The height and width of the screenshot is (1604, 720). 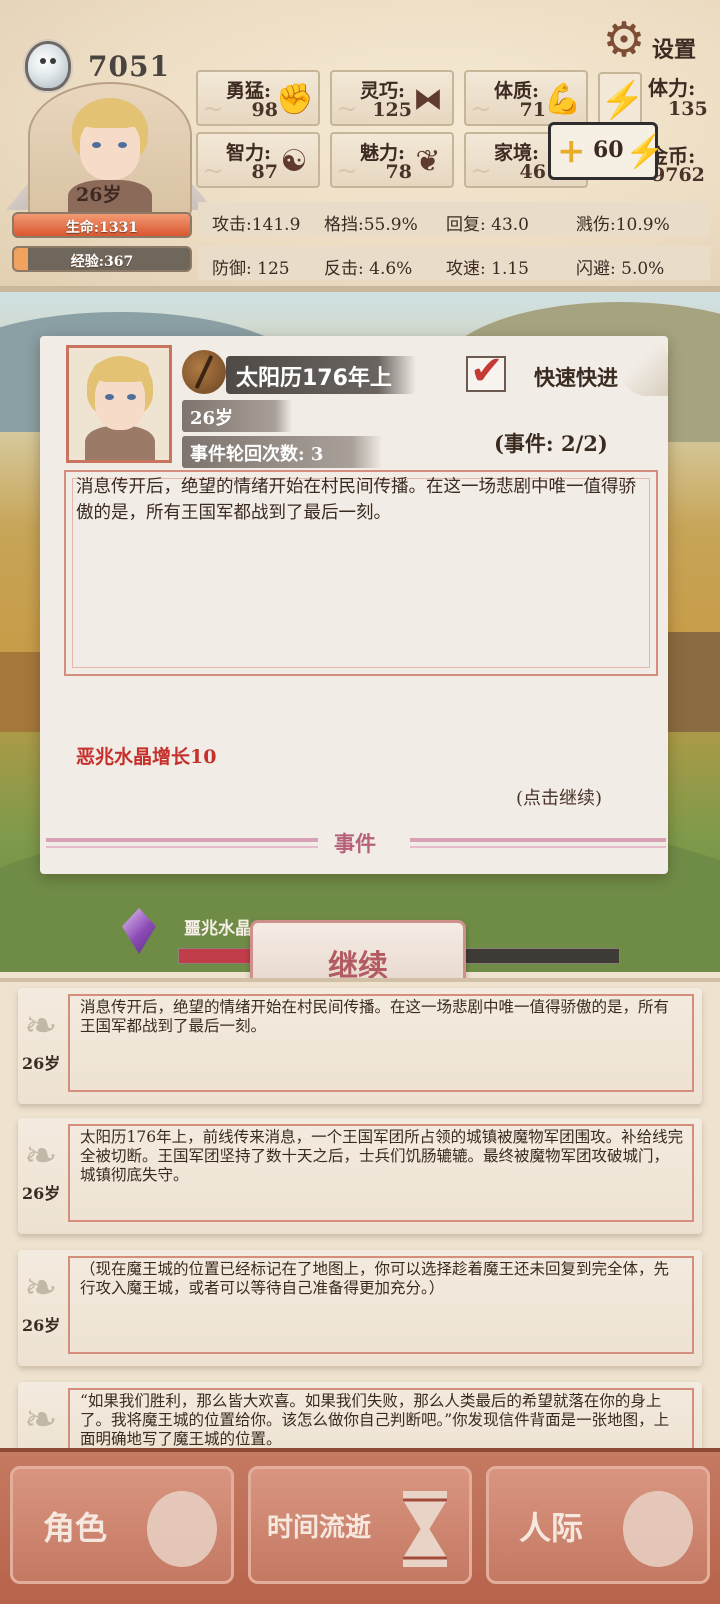 What do you see at coordinates (319, 1528) in the screenshot?
I see `nav-label: 时间流逝` at bounding box center [319, 1528].